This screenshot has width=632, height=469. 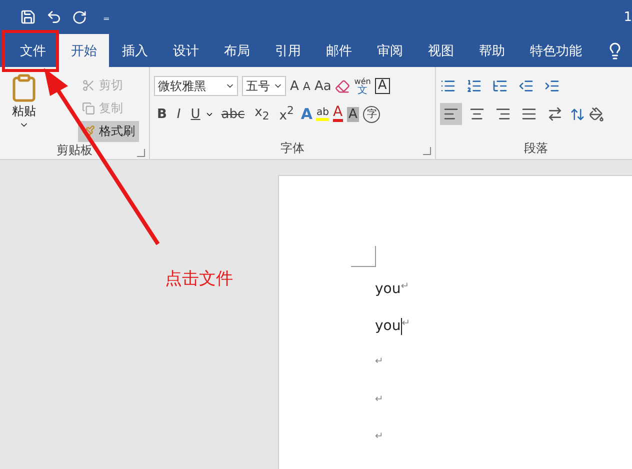 What do you see at coordinates (628, 17) in the screenshot?
I see `window-title: 1` at bounding box center [628, 17].